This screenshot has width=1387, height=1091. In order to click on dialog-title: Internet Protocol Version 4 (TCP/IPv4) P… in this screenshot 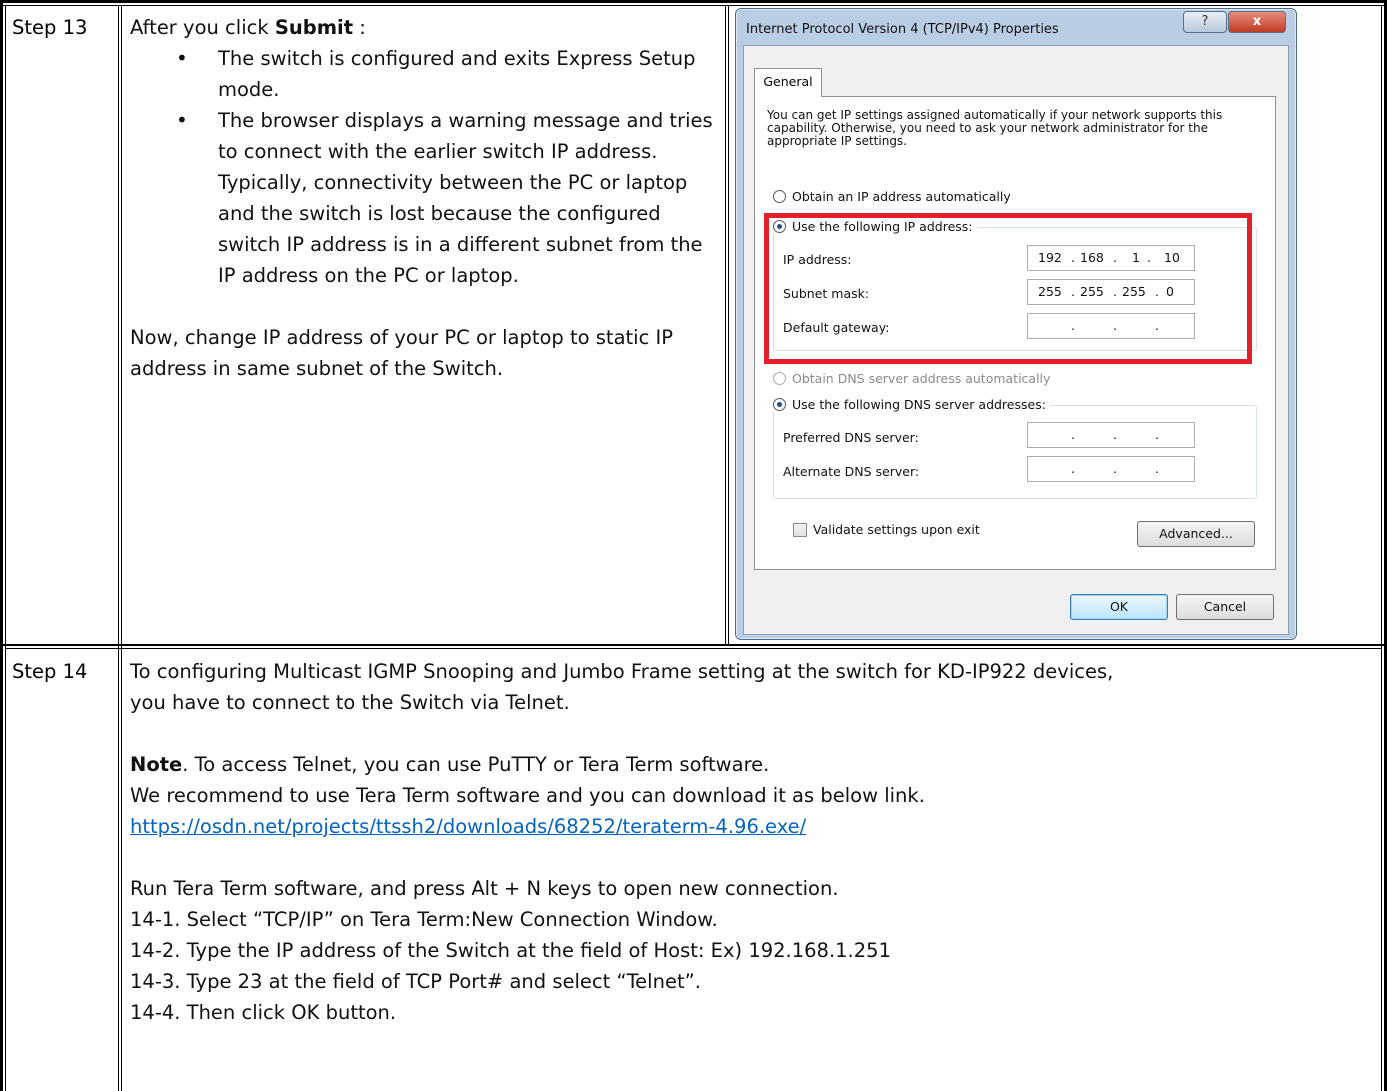, I will do `click(902, 29)`.